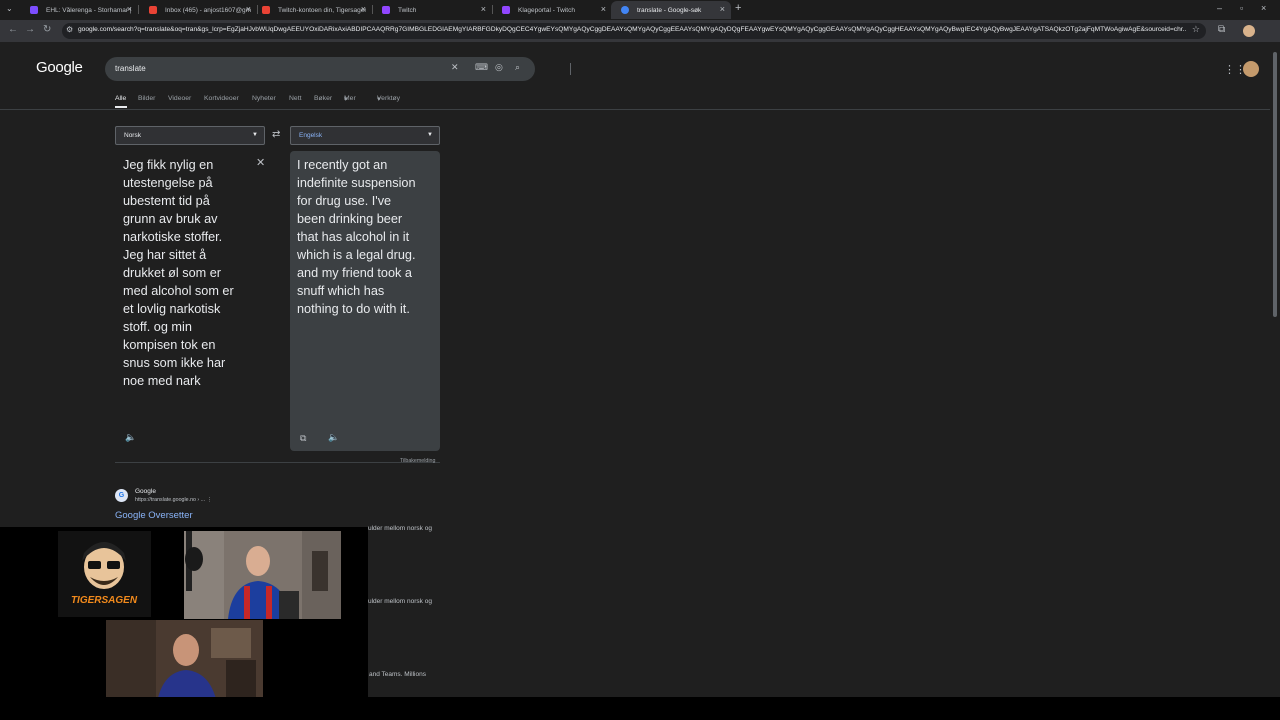 This screenshot has width=1280, height=720. I want to click on keyboard-icon: ⌨, so click(481, 67).